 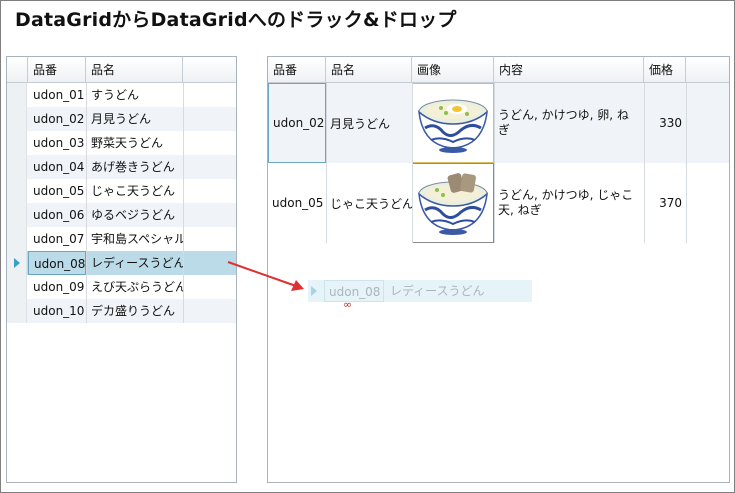 What do you see at coordinates (348, 304) in the screenshot?
I see `drop-cursor-icon: ∞` at bounding box center [348, 304].